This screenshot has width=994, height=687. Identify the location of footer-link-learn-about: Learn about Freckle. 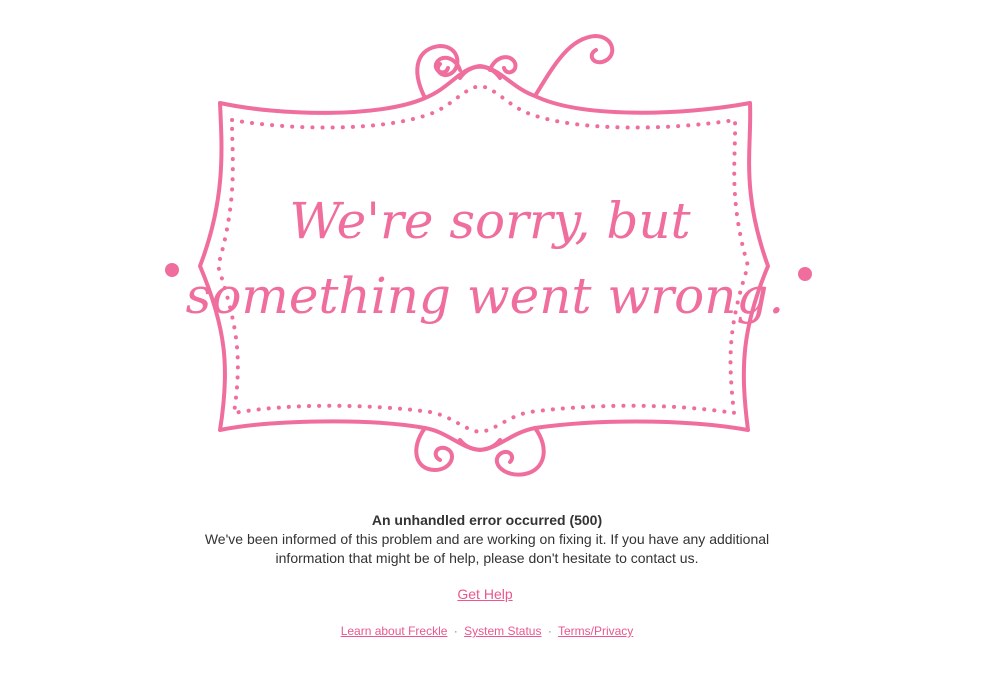
(394, 631).